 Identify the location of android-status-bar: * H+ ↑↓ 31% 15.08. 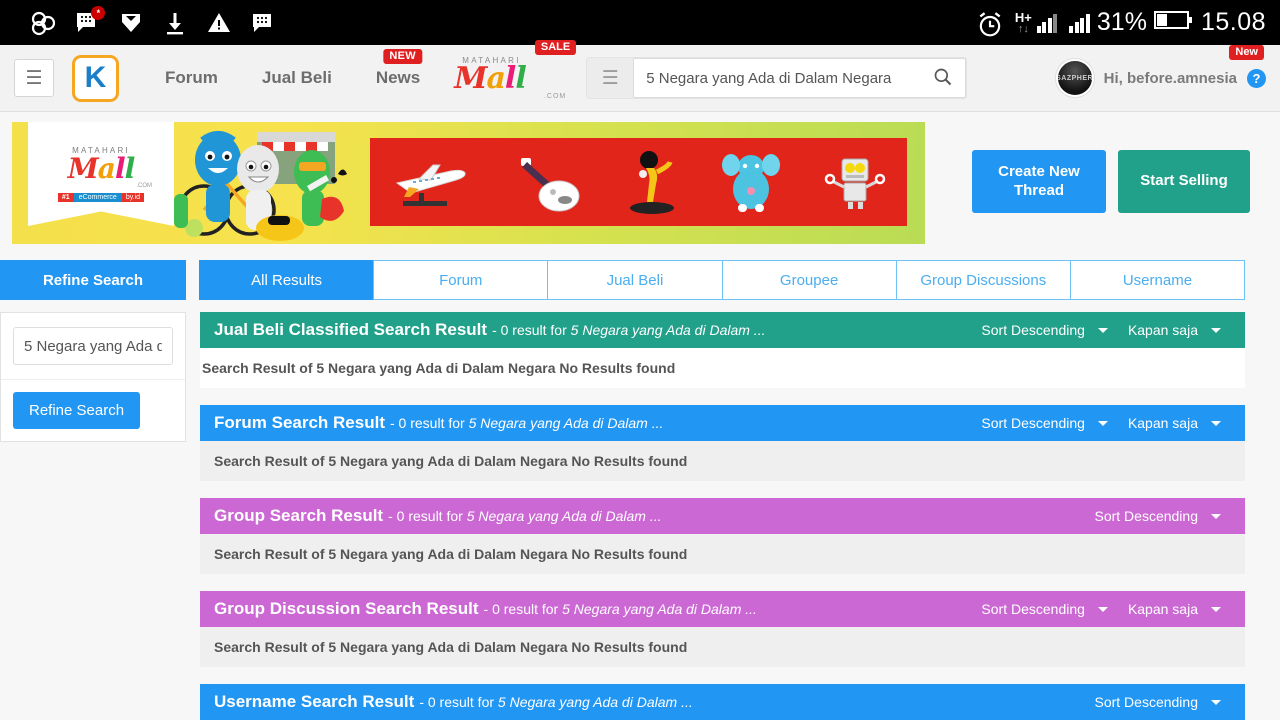
(640, 22).